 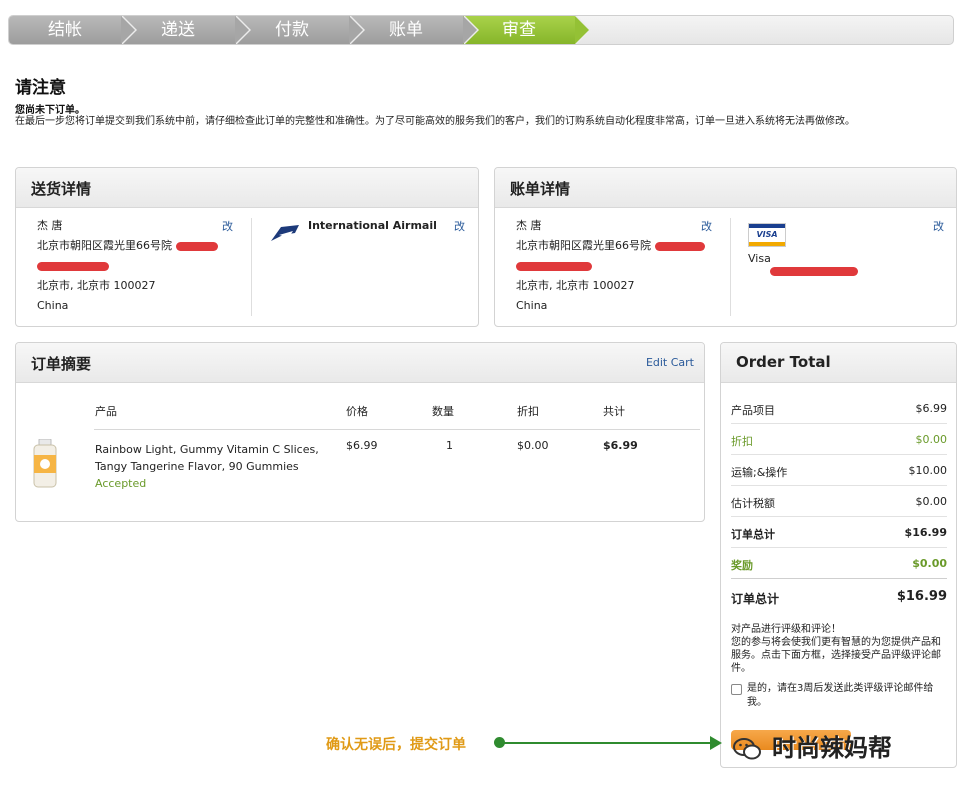 What do you see at coordinates (459, 226) in the screenshot?
I see `shipping-method-edit-link: 改` at bounding box center [459, 226].